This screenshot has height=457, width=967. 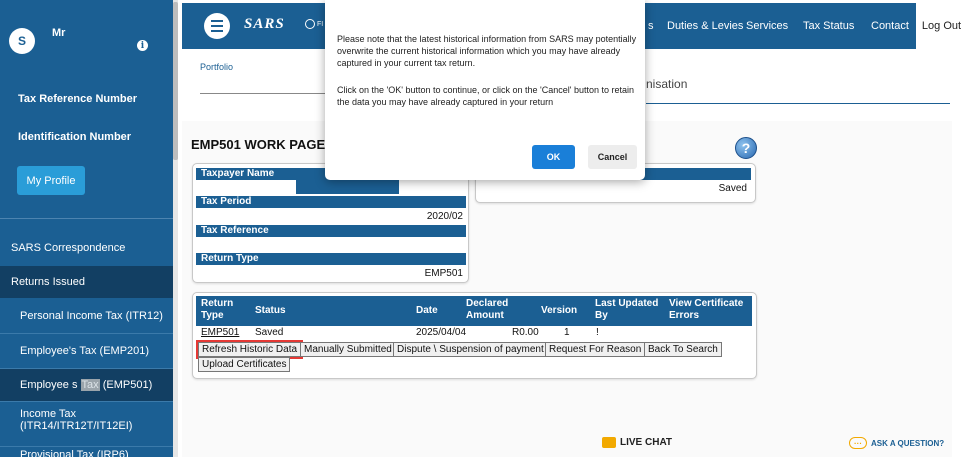 What do you see at coordinates (59, 33) in the screenshot?
I see `user-name: Mr` at bounding box center [59, 33].